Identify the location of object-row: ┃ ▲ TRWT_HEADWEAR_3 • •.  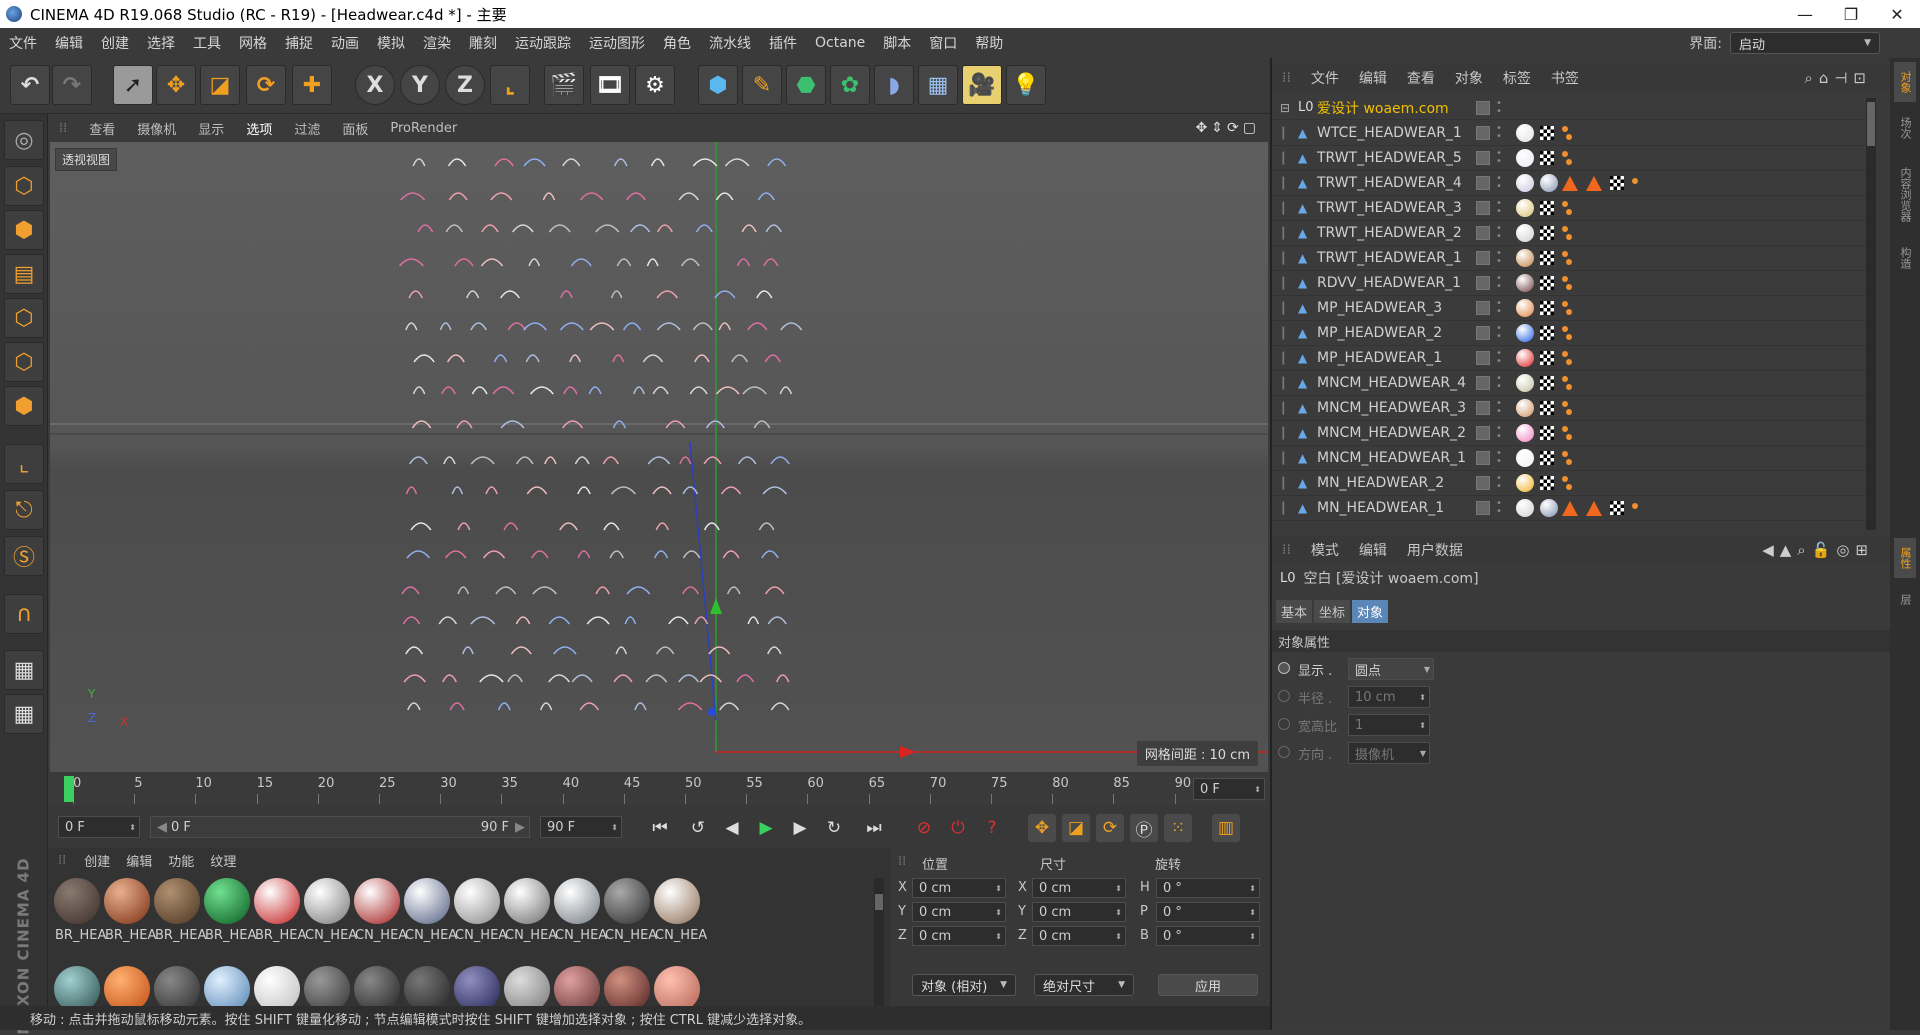
(1572, 208).